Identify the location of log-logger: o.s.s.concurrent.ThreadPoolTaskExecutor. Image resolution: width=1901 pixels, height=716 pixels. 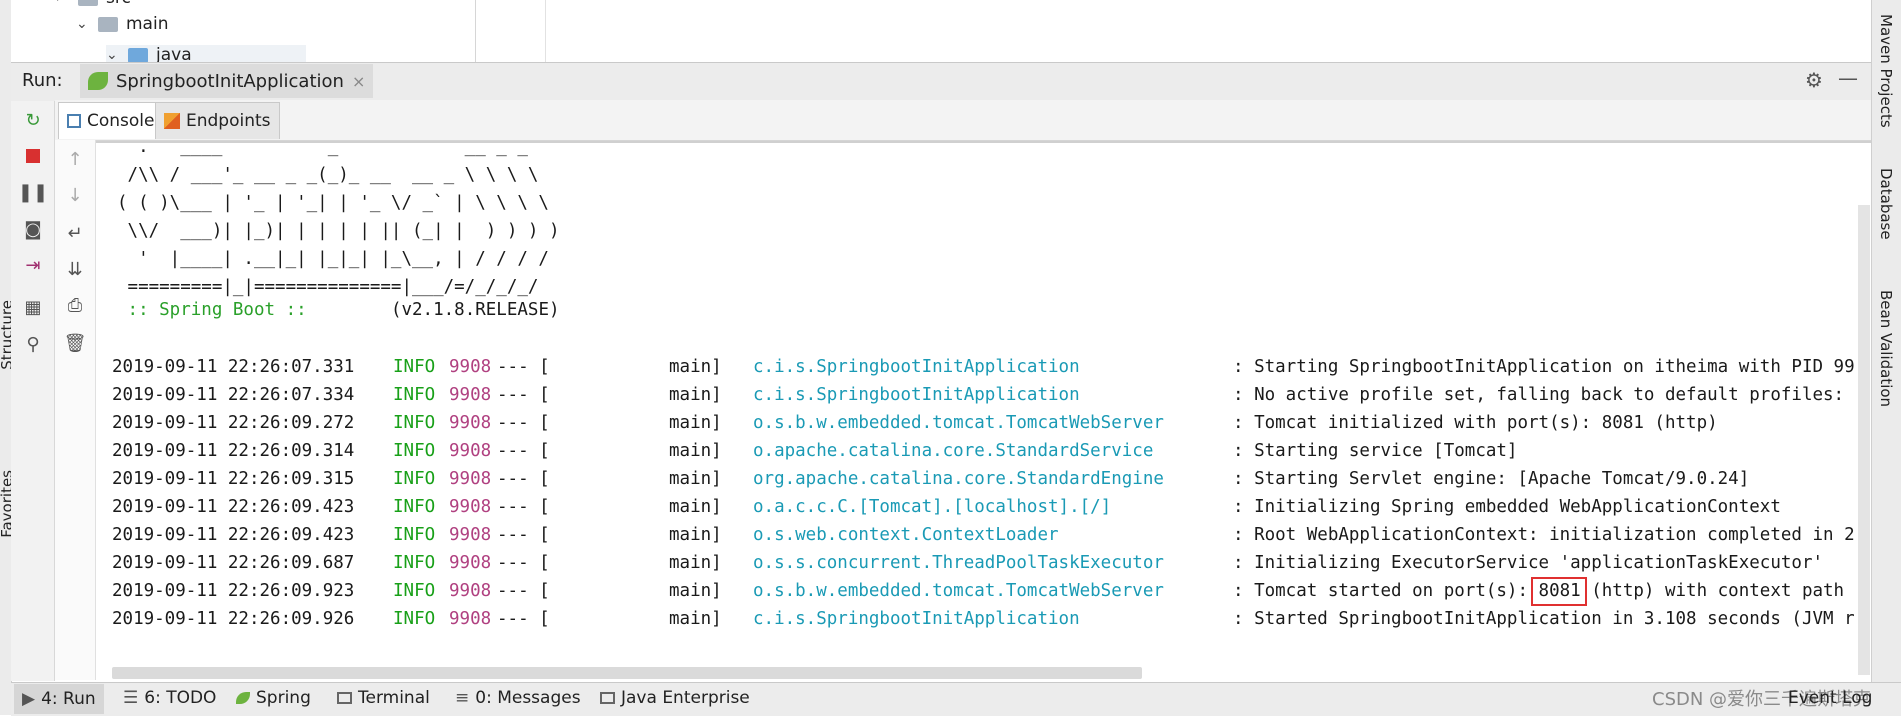
(958, 563).